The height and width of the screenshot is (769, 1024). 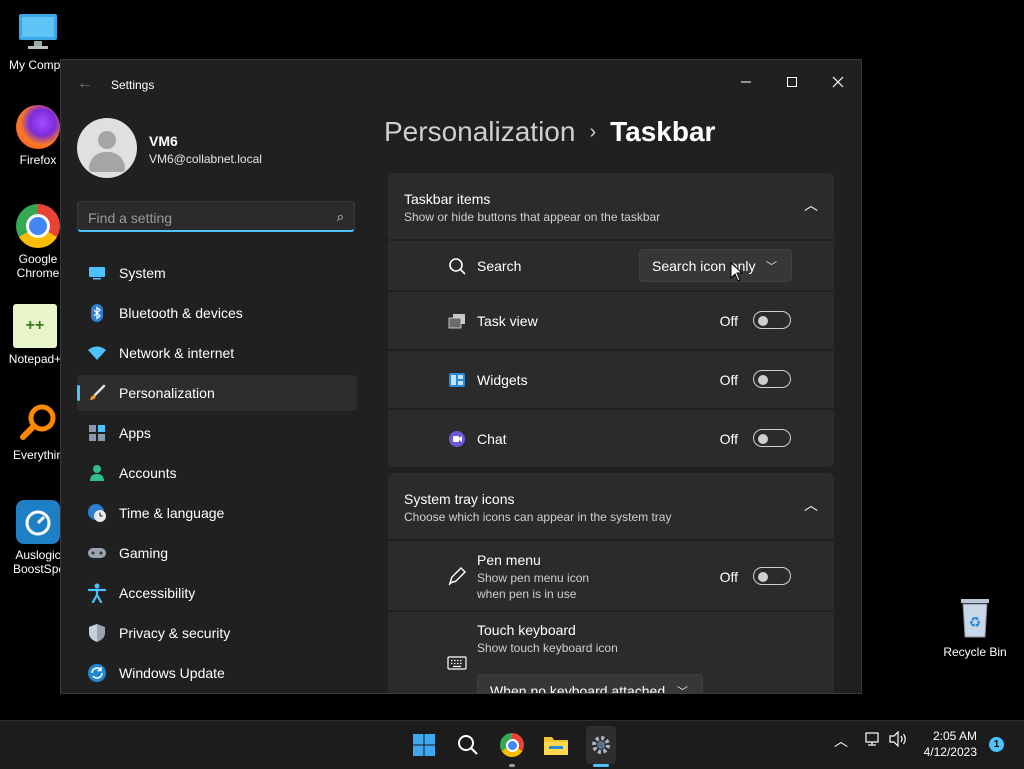 I want to click on desktop-icon-label: Auslogic BoostSpe, so click(x=39, y=562).